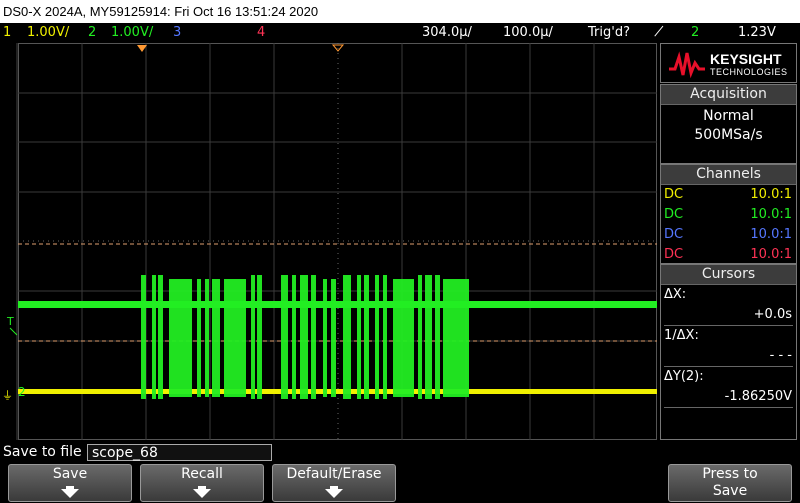 Image resolution: width=800 pixels, height=503 pixels. I want to click on acquisition-panel: Acquisition Normal 500MSa/s, so click(728, 124).